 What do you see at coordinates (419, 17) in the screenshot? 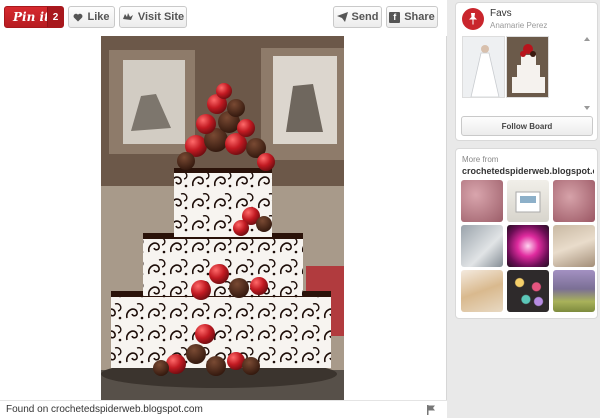
I see `share-label: Share` at bounding box center [419, 17].